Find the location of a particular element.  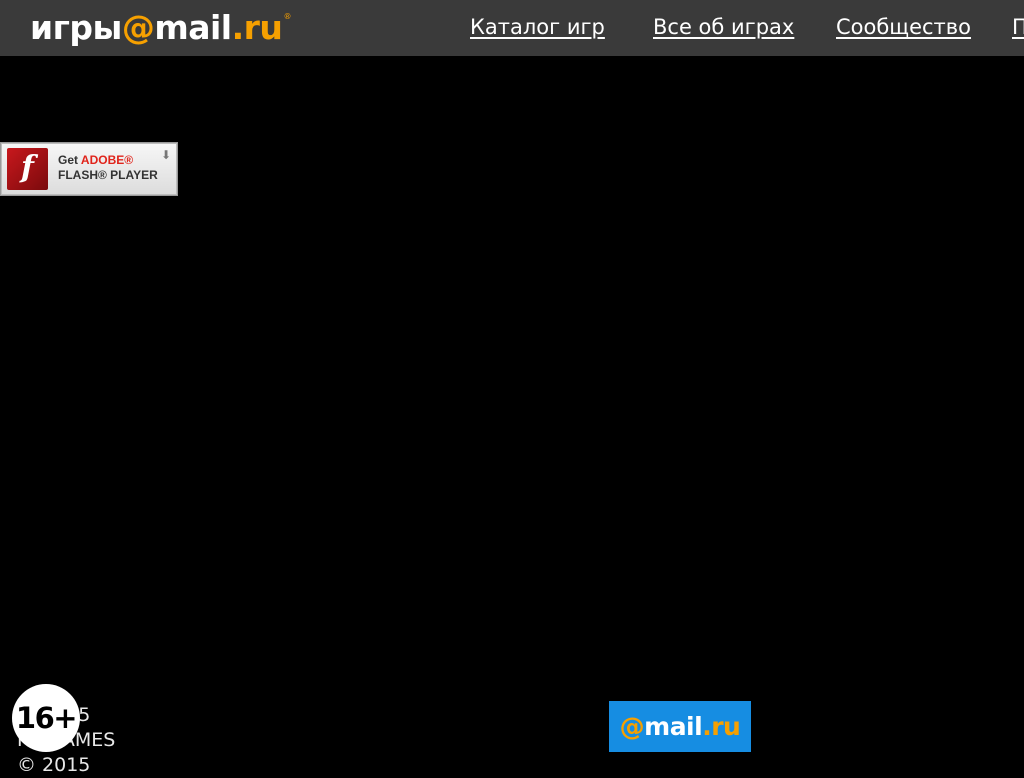

flash-adobe-label: ADOBE® is located at coordinates (107, 160).